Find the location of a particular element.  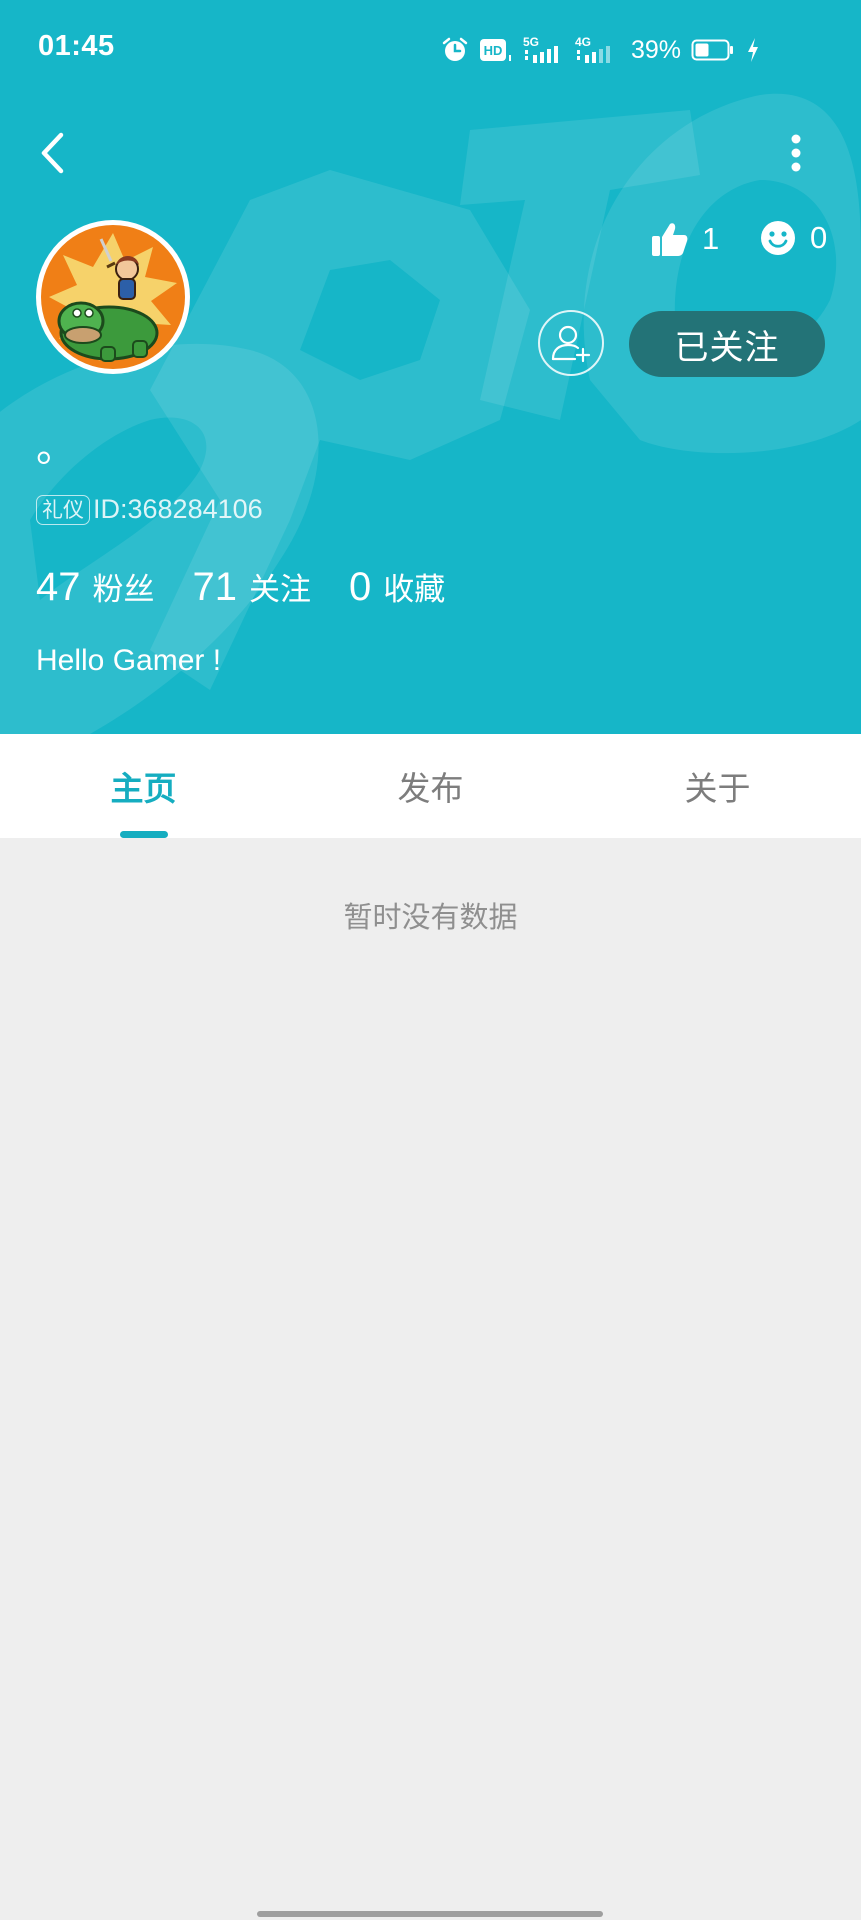

nickname: 。 is located at coordinates (56, 448).